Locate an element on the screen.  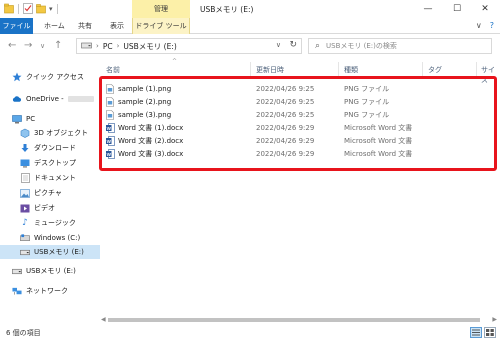
ribbon-controls: ∨ ? is located at coordinates (485, 25).